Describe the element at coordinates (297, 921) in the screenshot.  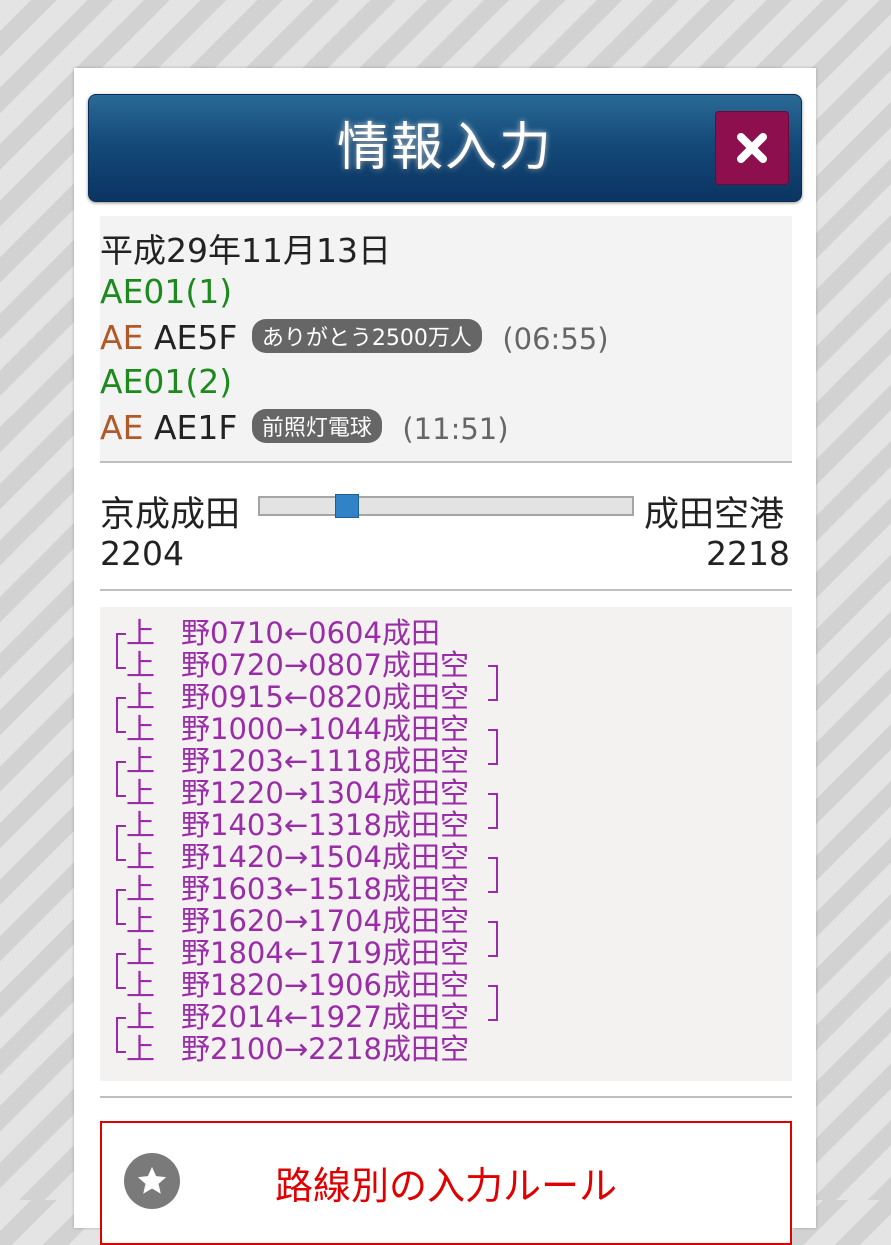
I see `schedule-row: 上野1620→1704成田空` at that location.